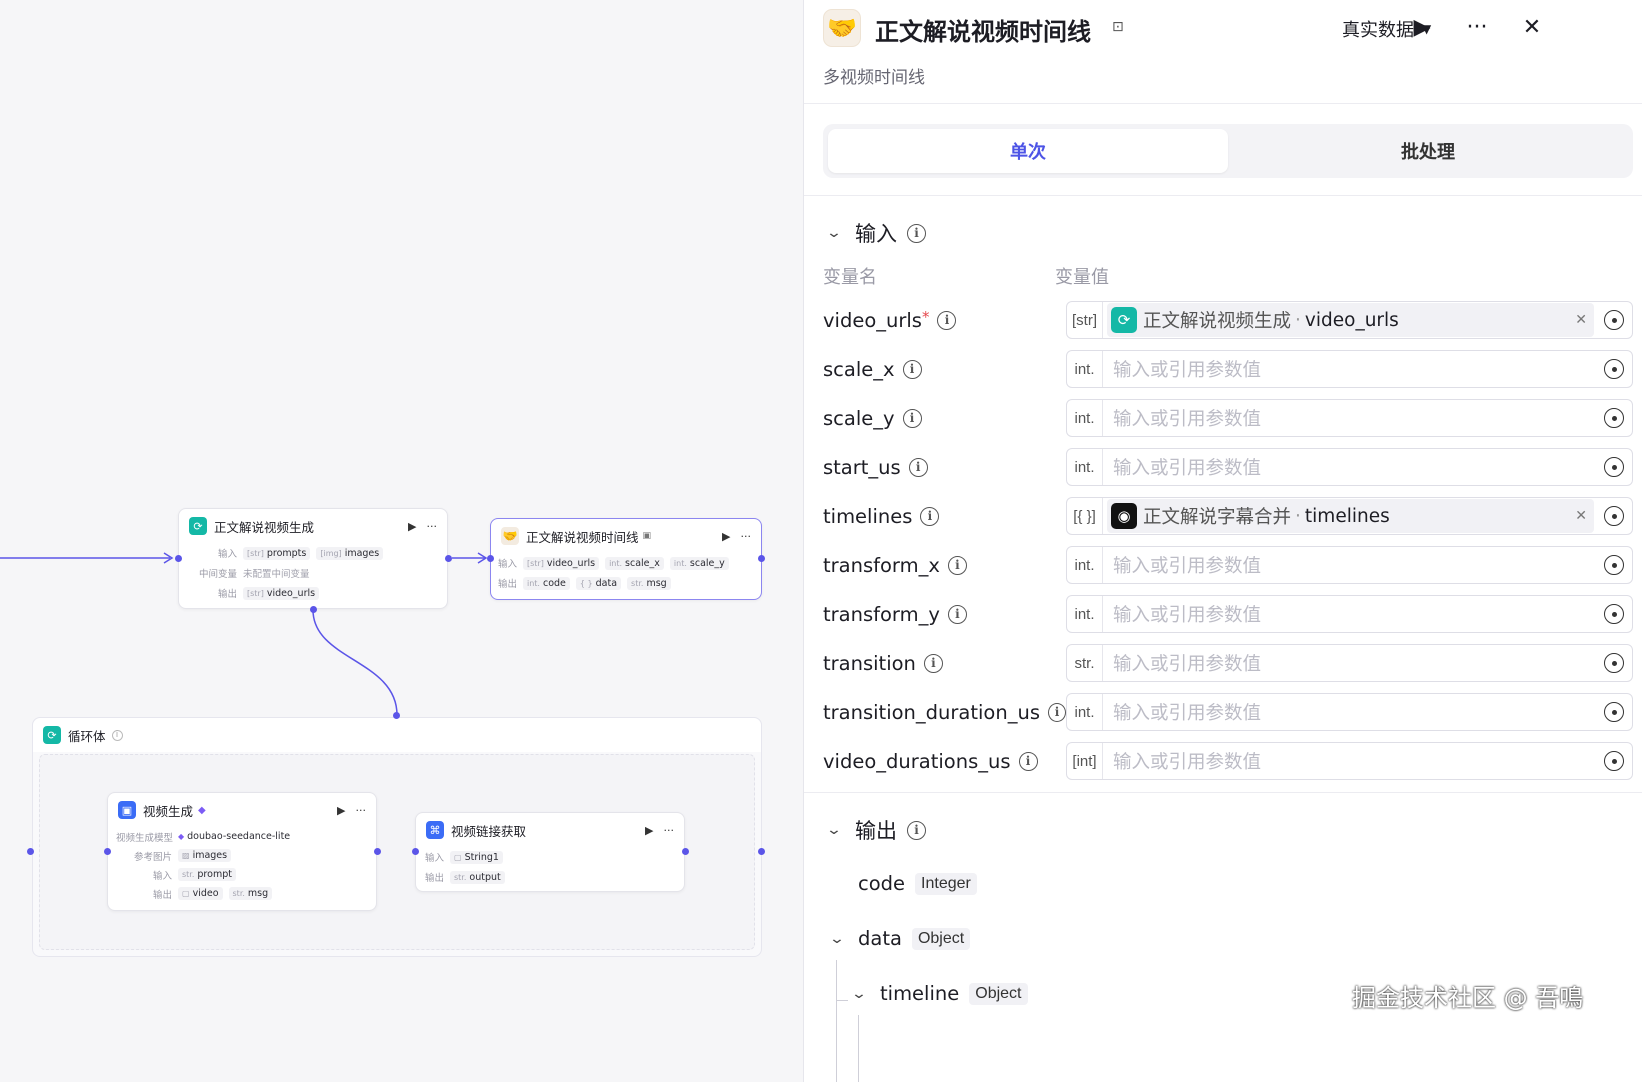 Image resolution: width=1642 pixels, height=1082 pixels. I want to click on reference-value: ◉ 正文解说字幕合并 · timelines, so click(1350, 516).